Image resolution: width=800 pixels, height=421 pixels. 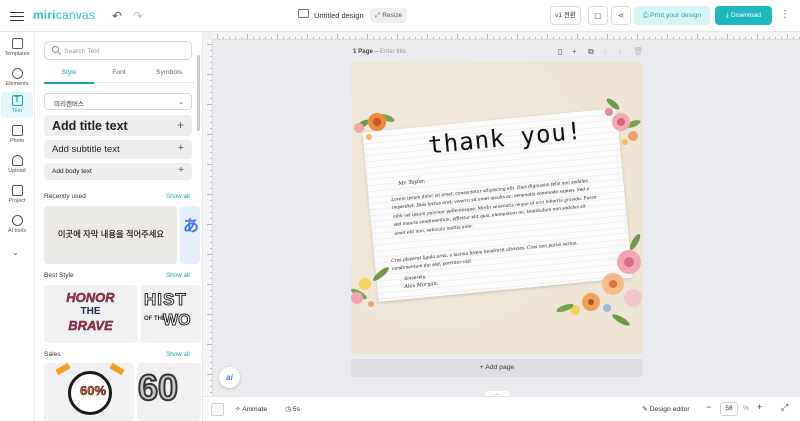 I want to click on folder-icon, so click(x=303, y=13).